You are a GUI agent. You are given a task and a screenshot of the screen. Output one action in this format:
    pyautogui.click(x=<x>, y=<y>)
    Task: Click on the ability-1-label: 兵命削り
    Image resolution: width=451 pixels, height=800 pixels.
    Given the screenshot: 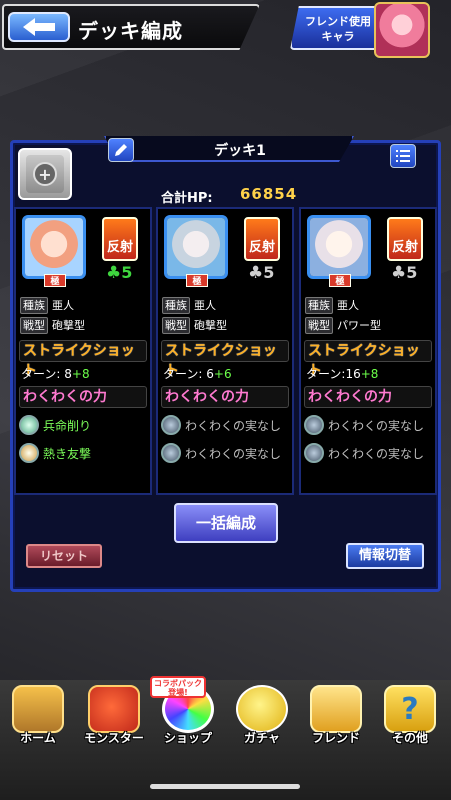 What is the action you would take?
    pyautogui.click(x=67, y=425)
    